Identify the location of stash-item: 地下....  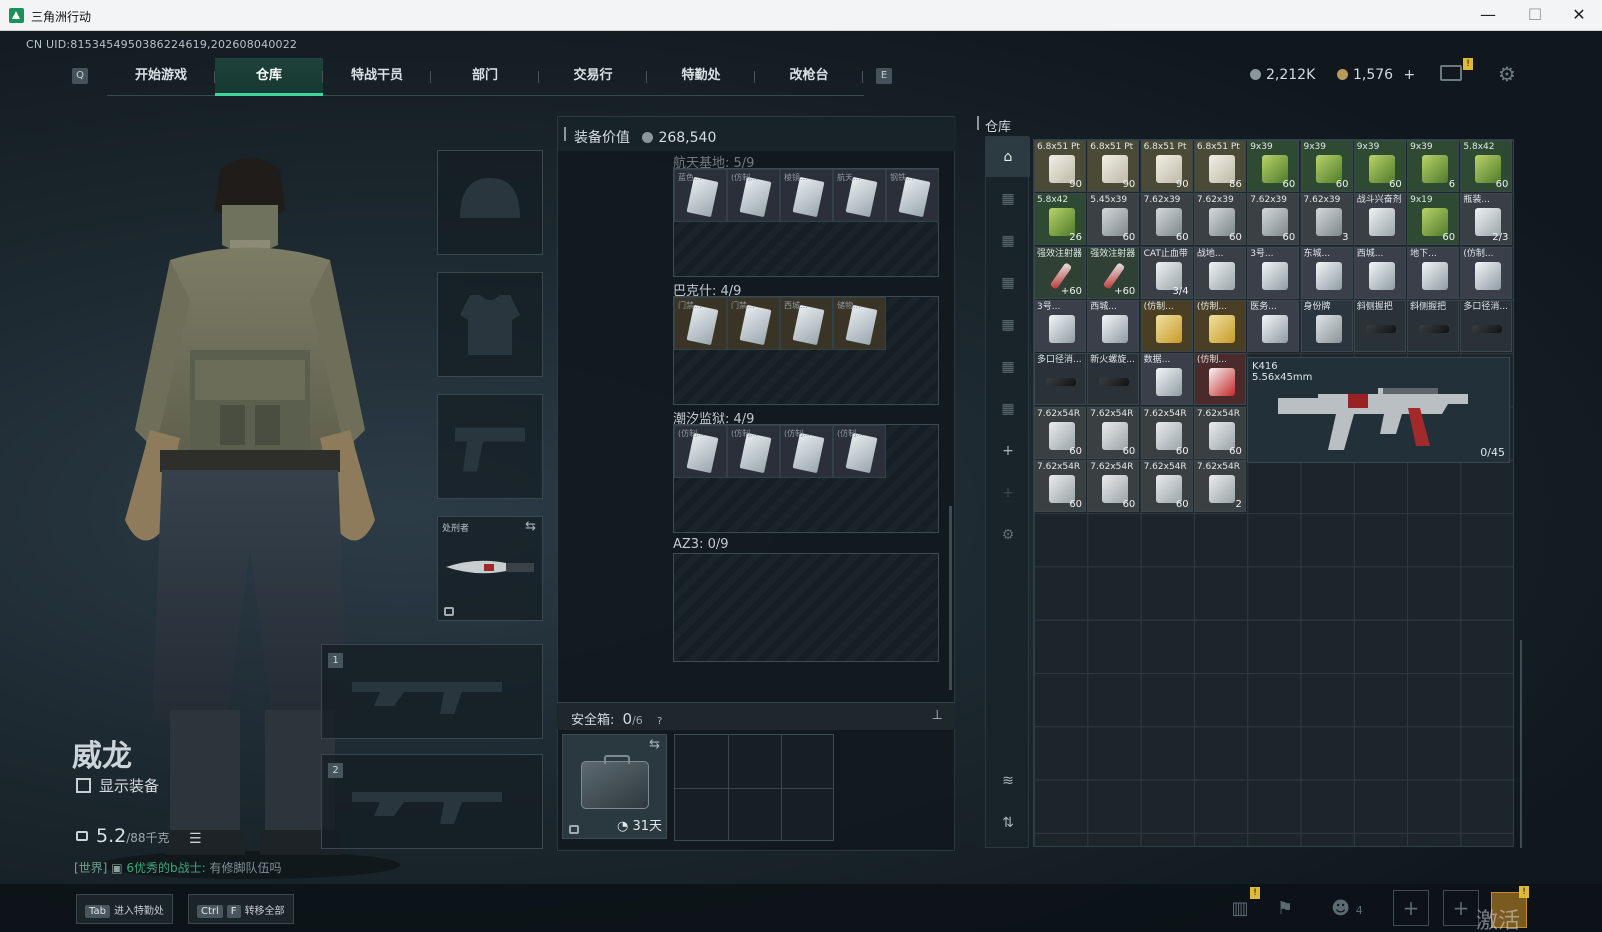
(1433, 272).